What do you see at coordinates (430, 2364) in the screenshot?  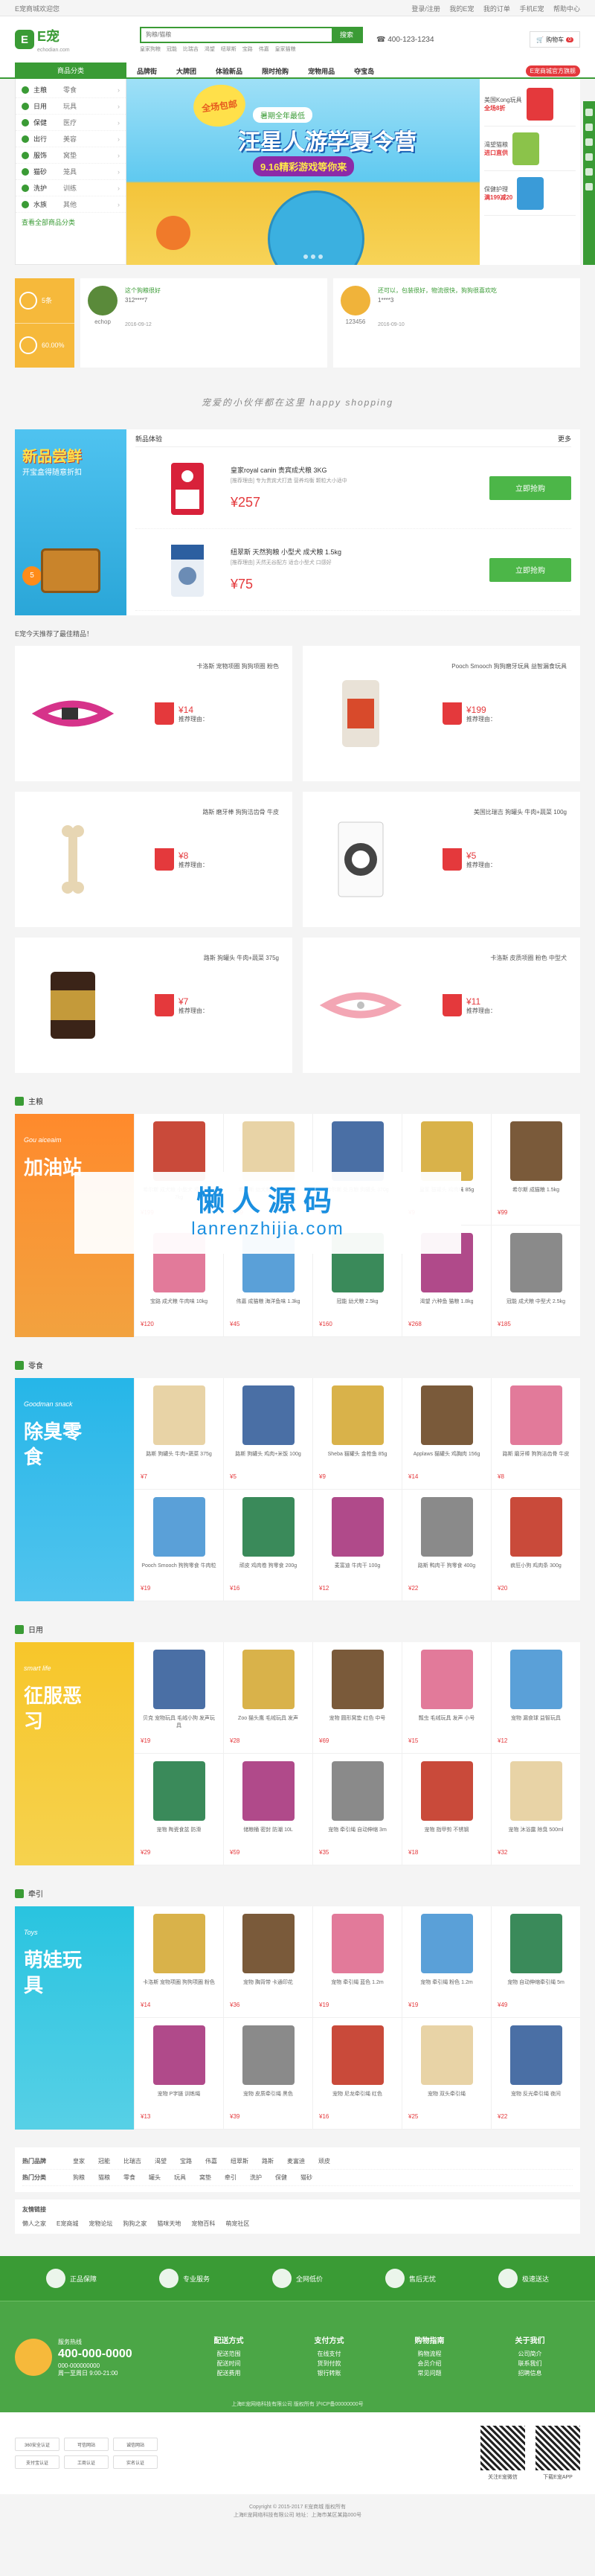 I see `footer-link: 会员介绍` at bounding box center [430, 2364].